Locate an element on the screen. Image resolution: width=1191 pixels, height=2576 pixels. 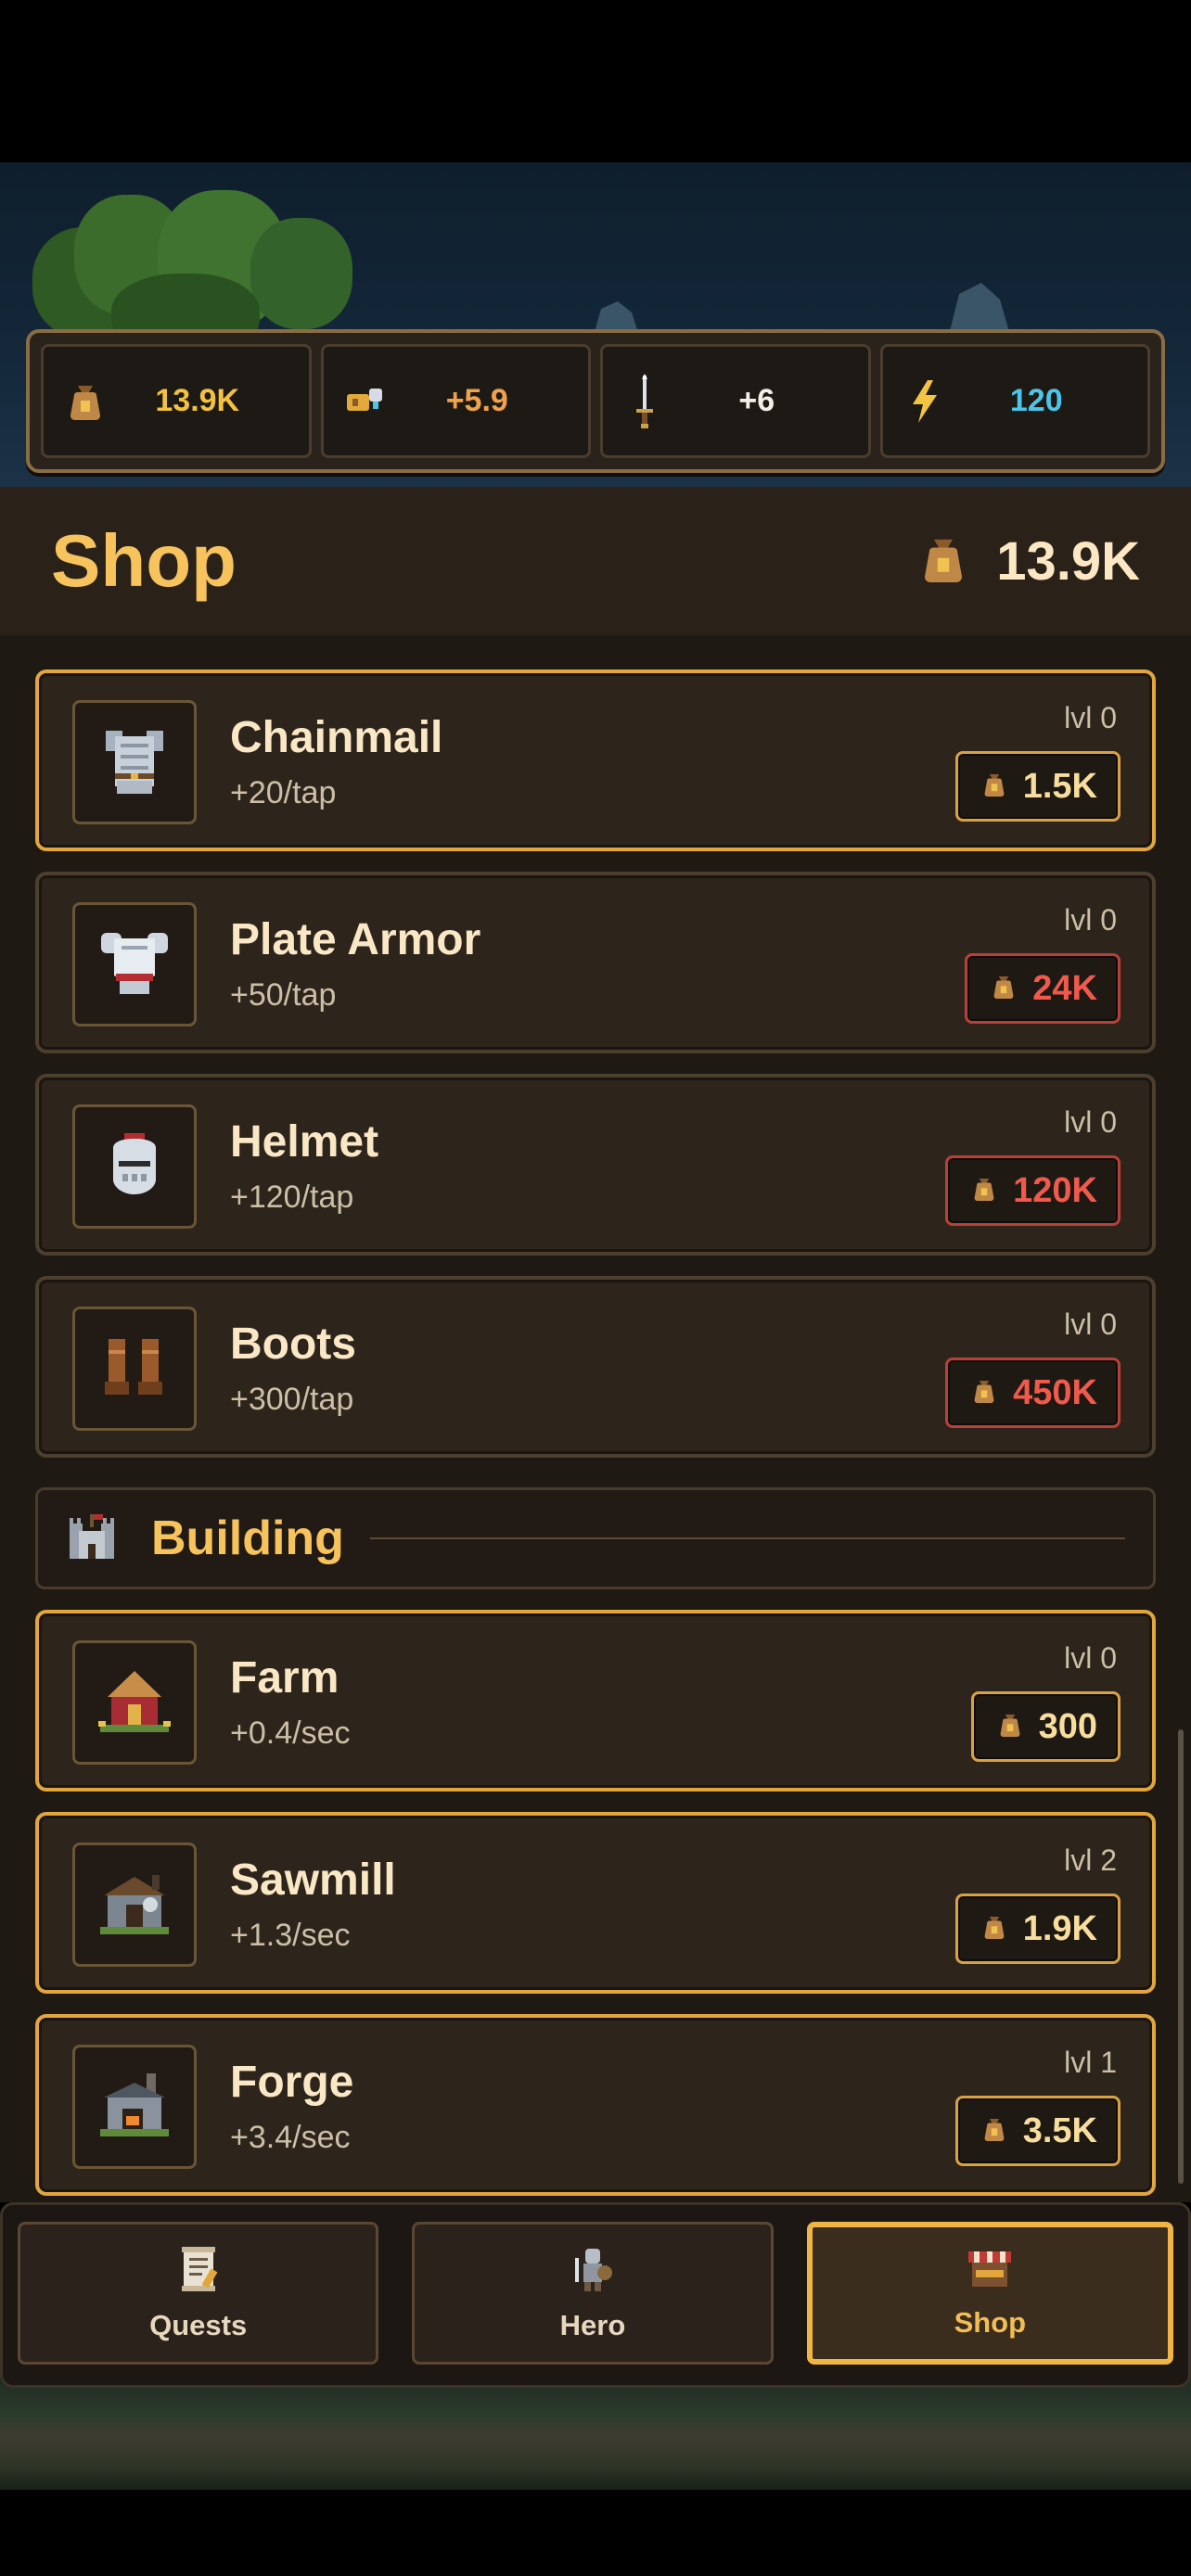
shop-stall-icon is located at coordinates (990, 2272).